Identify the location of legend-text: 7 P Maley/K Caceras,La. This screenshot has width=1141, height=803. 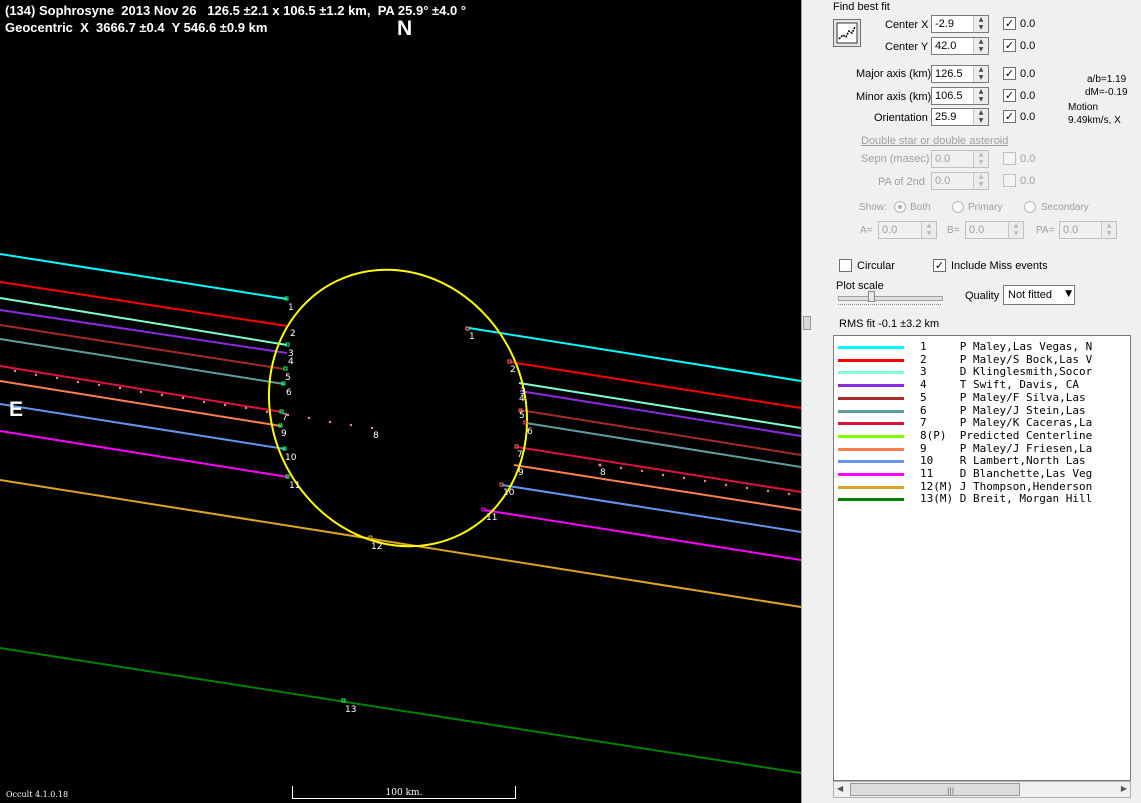
(1006, 423).